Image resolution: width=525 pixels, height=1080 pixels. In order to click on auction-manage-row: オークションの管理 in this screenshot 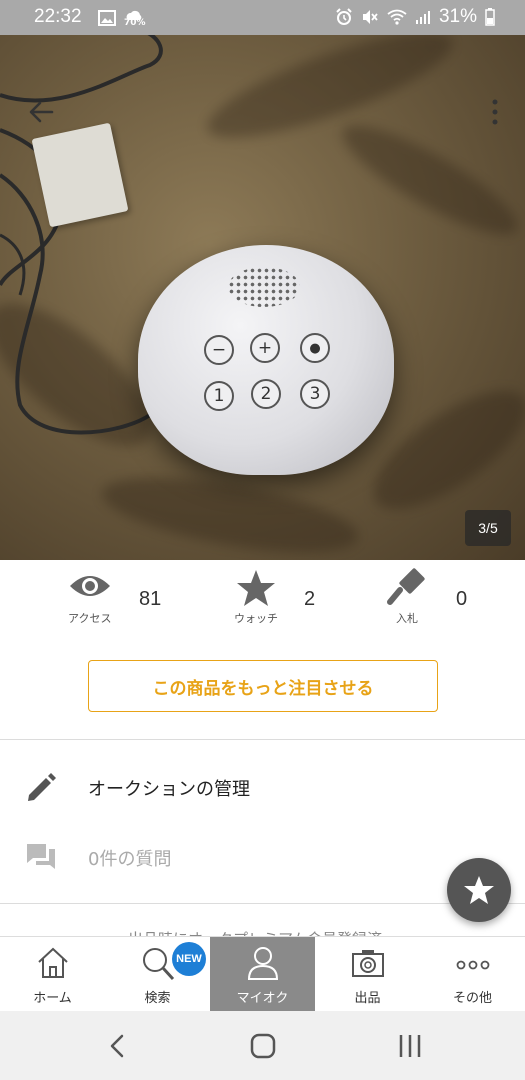, I will do `click(262, 787)`.